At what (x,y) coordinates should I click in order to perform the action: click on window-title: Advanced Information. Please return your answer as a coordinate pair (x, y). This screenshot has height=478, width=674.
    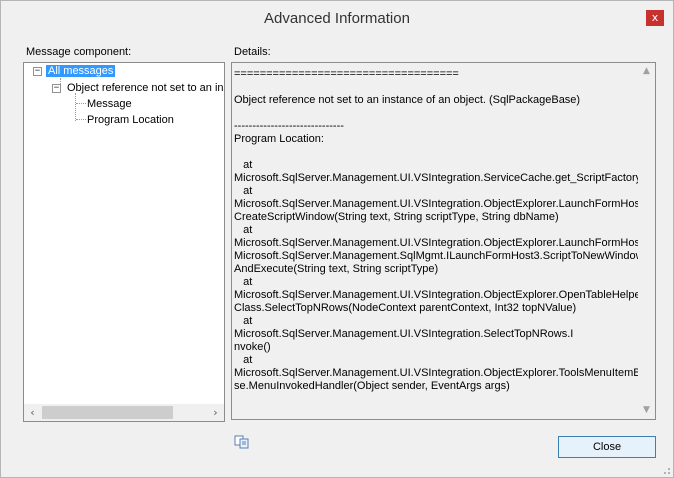
    Looking at the image, I should click on (337, 18).